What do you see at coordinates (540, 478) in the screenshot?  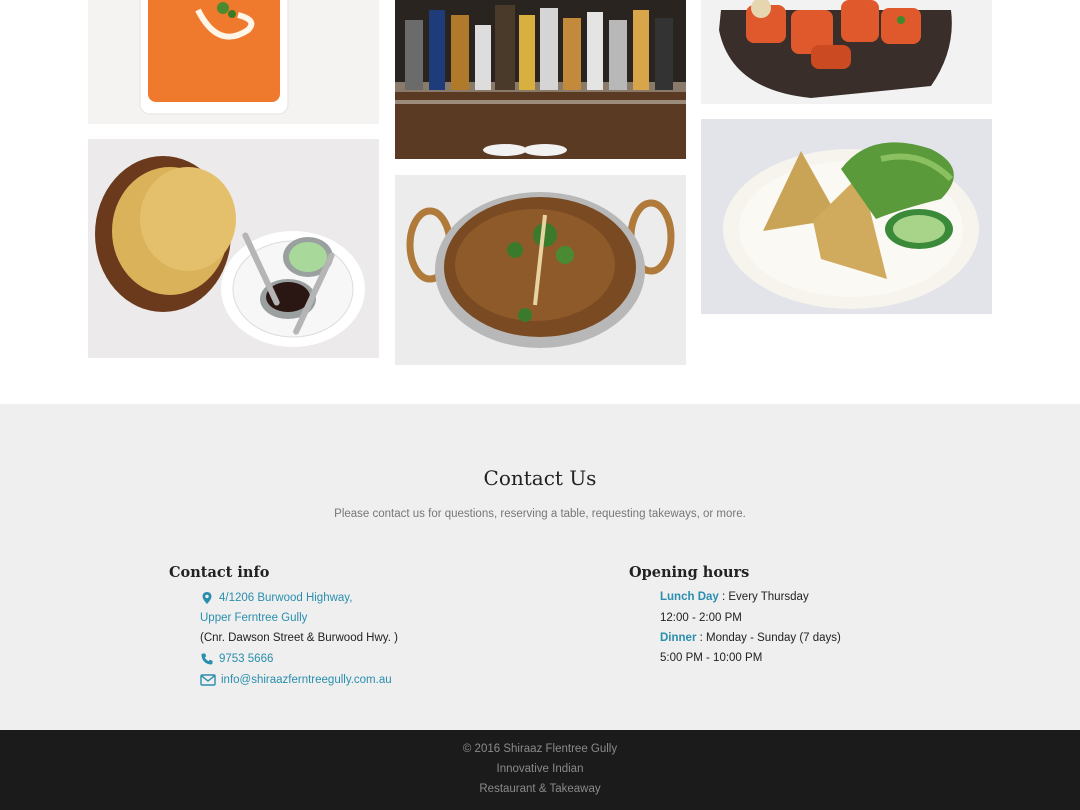 I see `contact-title: Contact Us` at bounding box center [540, 478].